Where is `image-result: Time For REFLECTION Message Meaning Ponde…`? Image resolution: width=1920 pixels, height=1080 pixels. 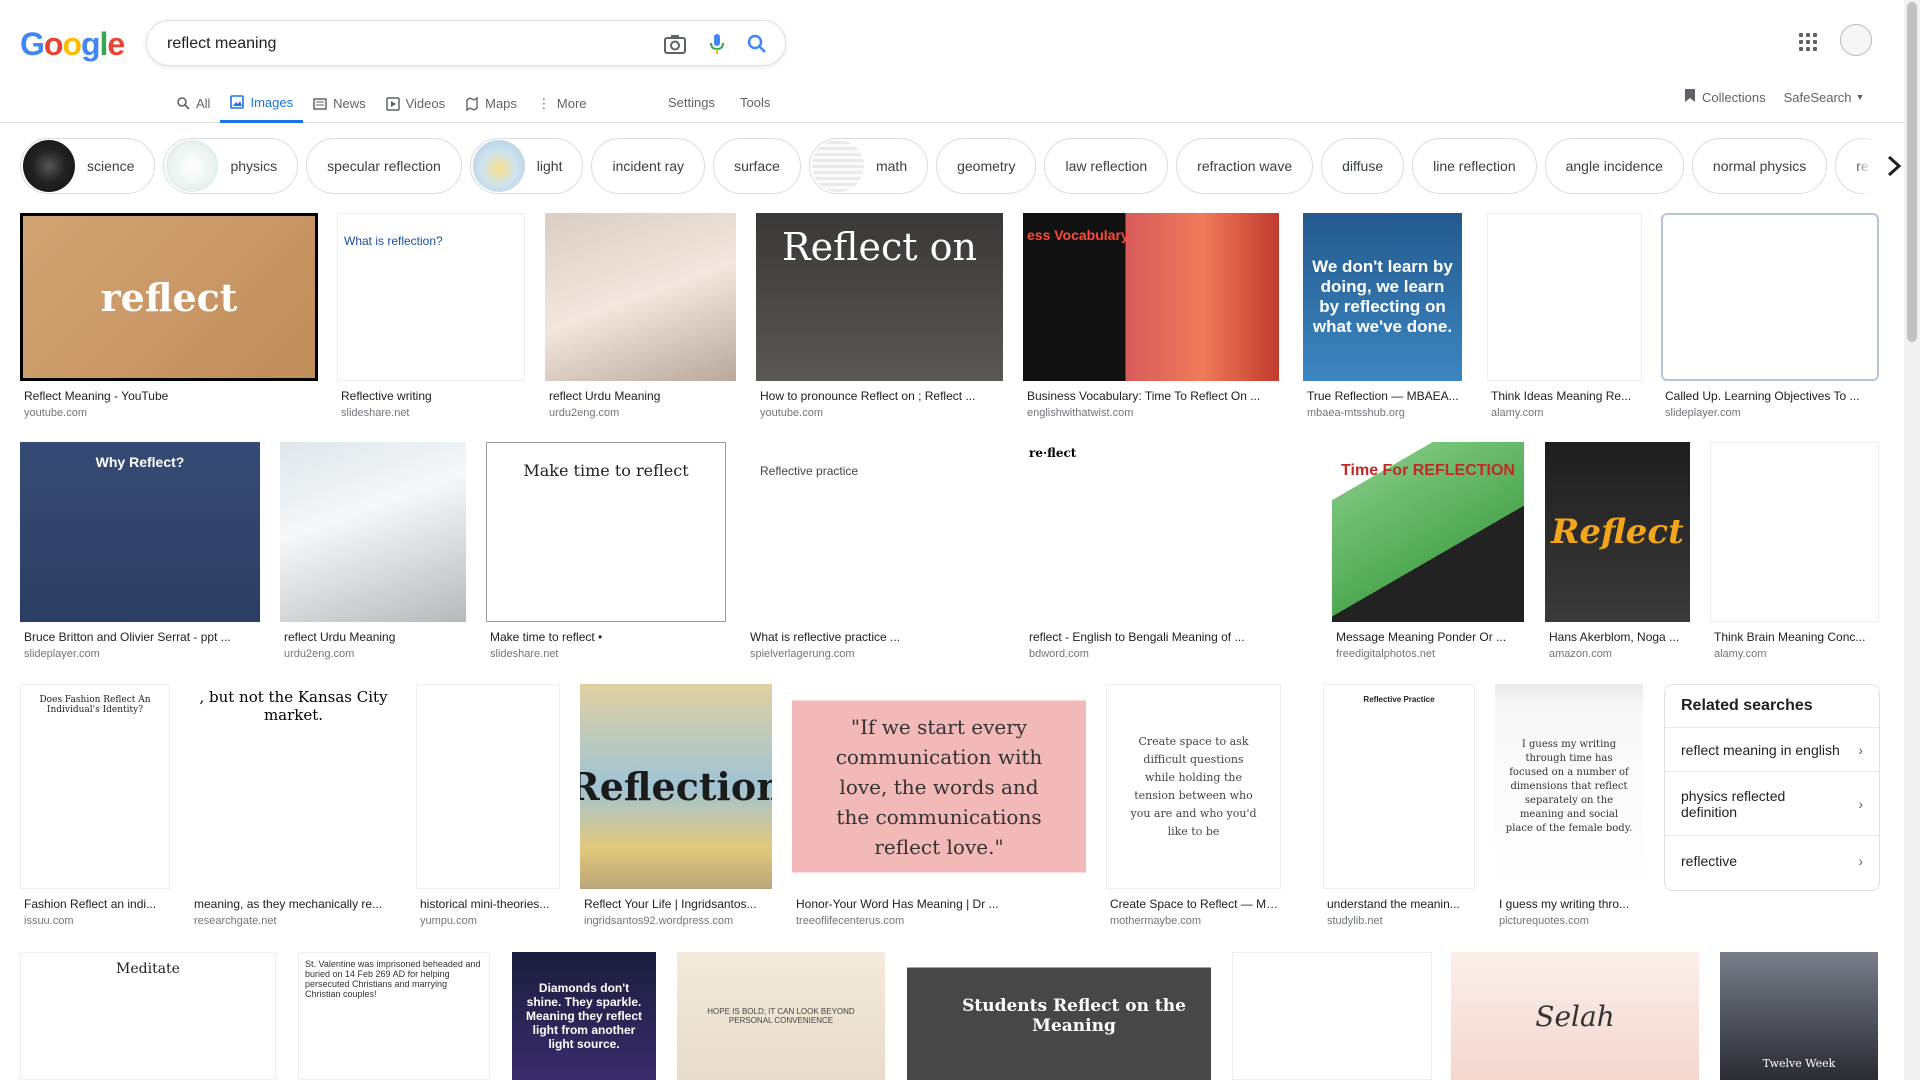 image-result: Time For REFLECTION Message Meaning Ponde… is located at coordinates (1428, 551).